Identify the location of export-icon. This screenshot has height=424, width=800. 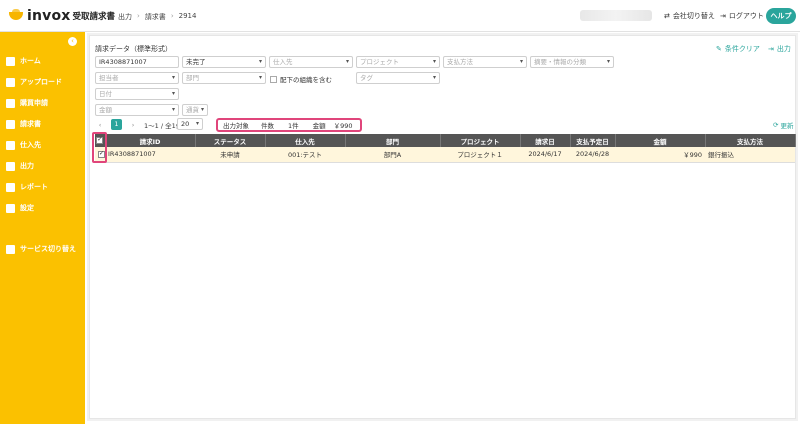
(10, 166).